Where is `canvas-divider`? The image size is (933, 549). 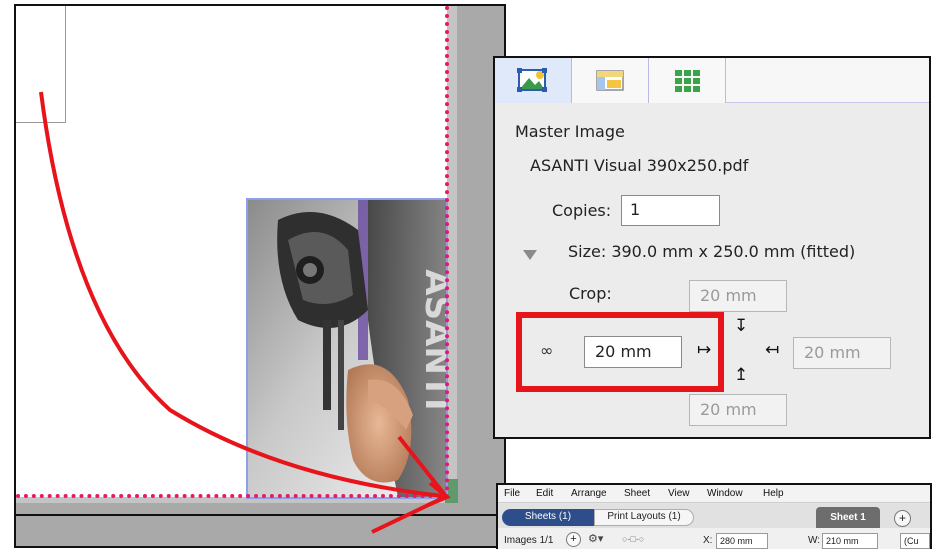 canvas-divider is located at coordinates (260, 515).